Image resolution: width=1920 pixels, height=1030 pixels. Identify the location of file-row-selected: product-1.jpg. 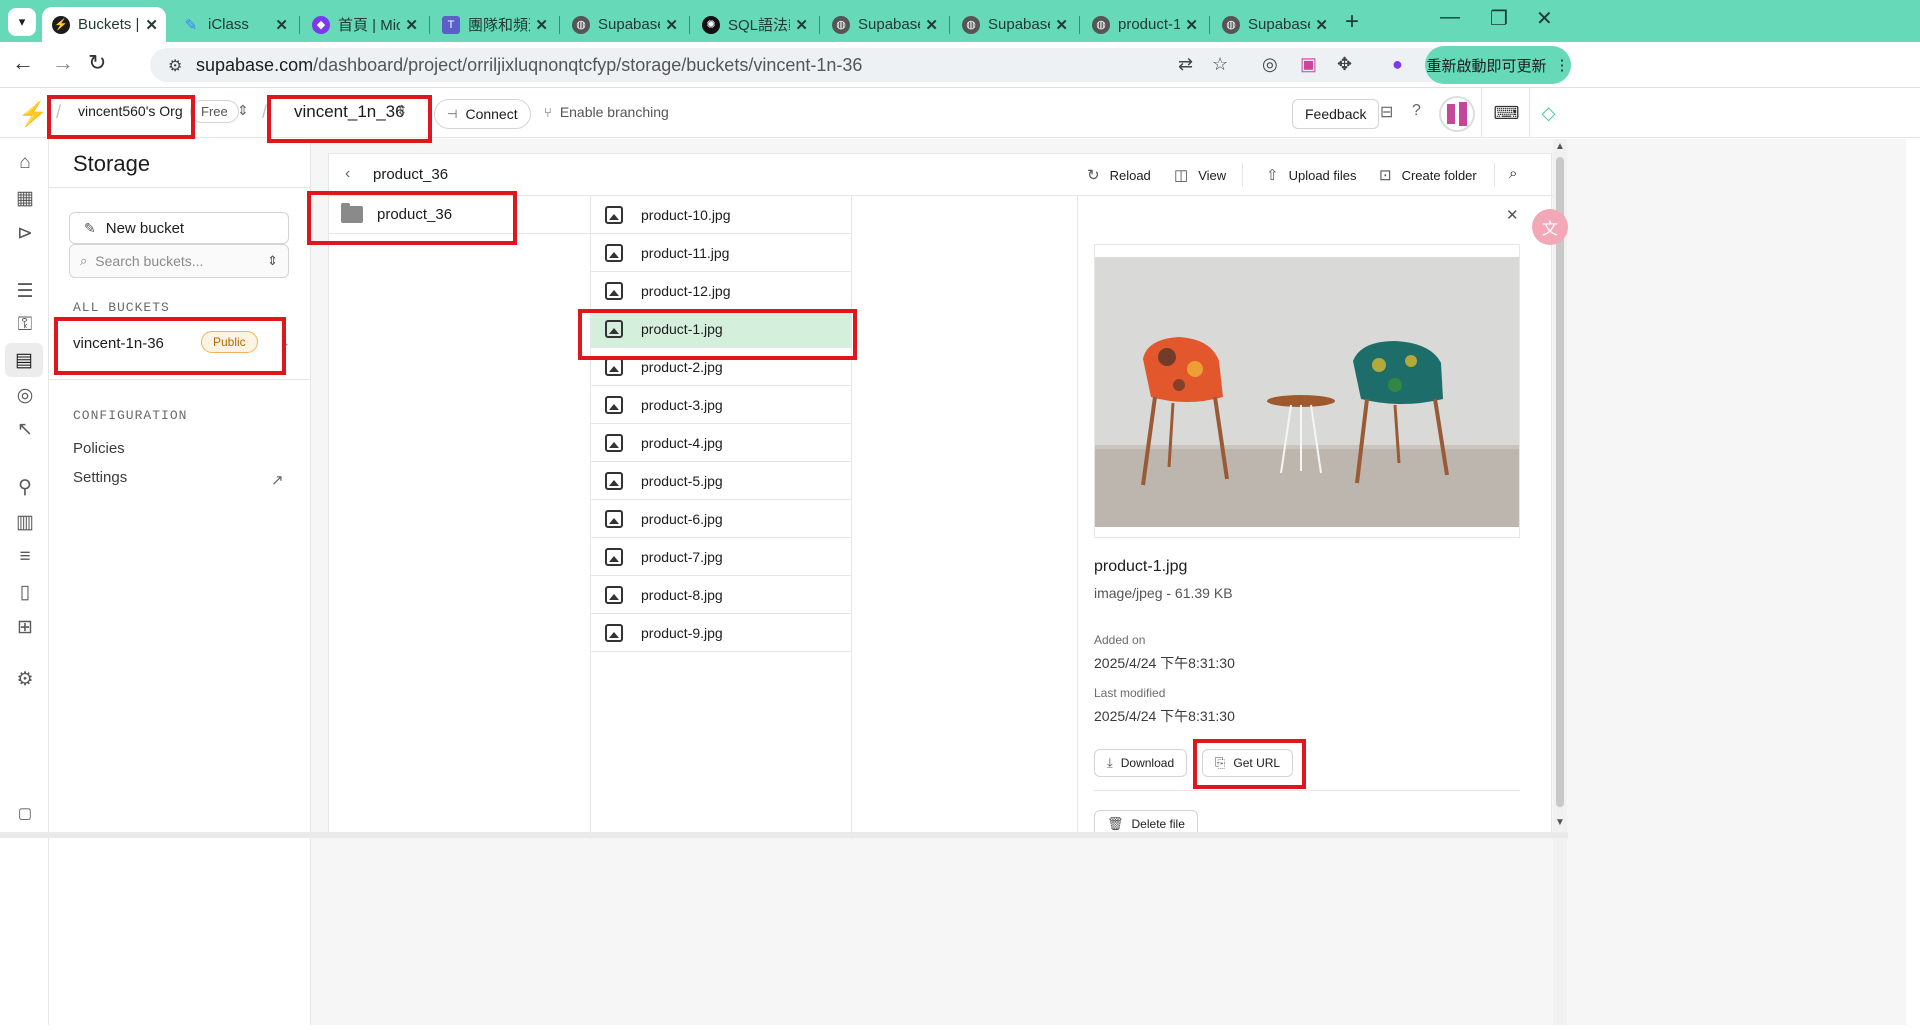
(721, 329).